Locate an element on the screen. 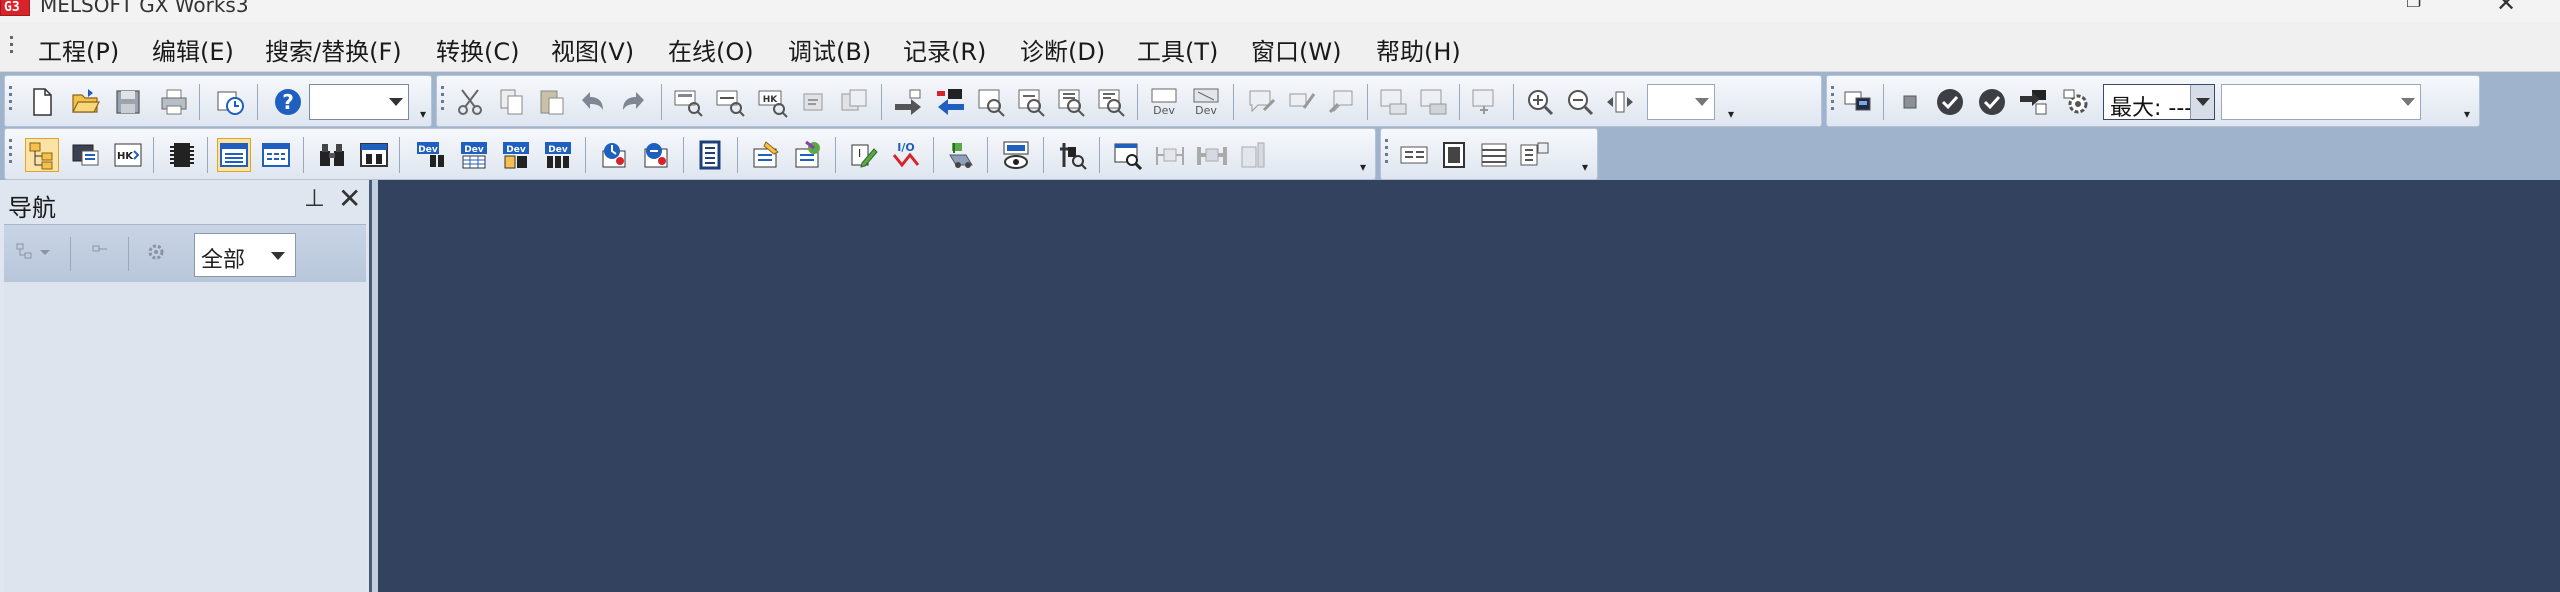 This screenshot has width=2560, height=592. cross-reference-icon is located at coordinates (854, 102).